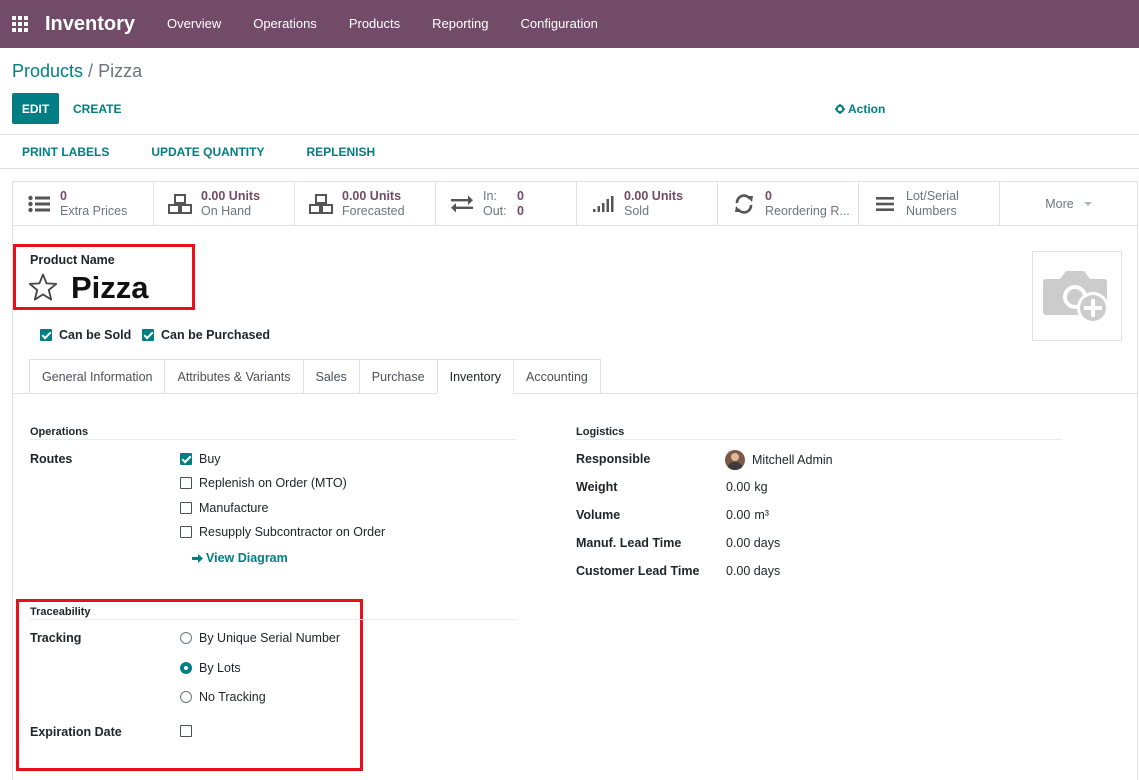 This screenshot has width=1139, height=780. What do you see at coordinates (598, 515) in the screenshot?
I see `volume-label: Volume` at bounding box center [598, 515].